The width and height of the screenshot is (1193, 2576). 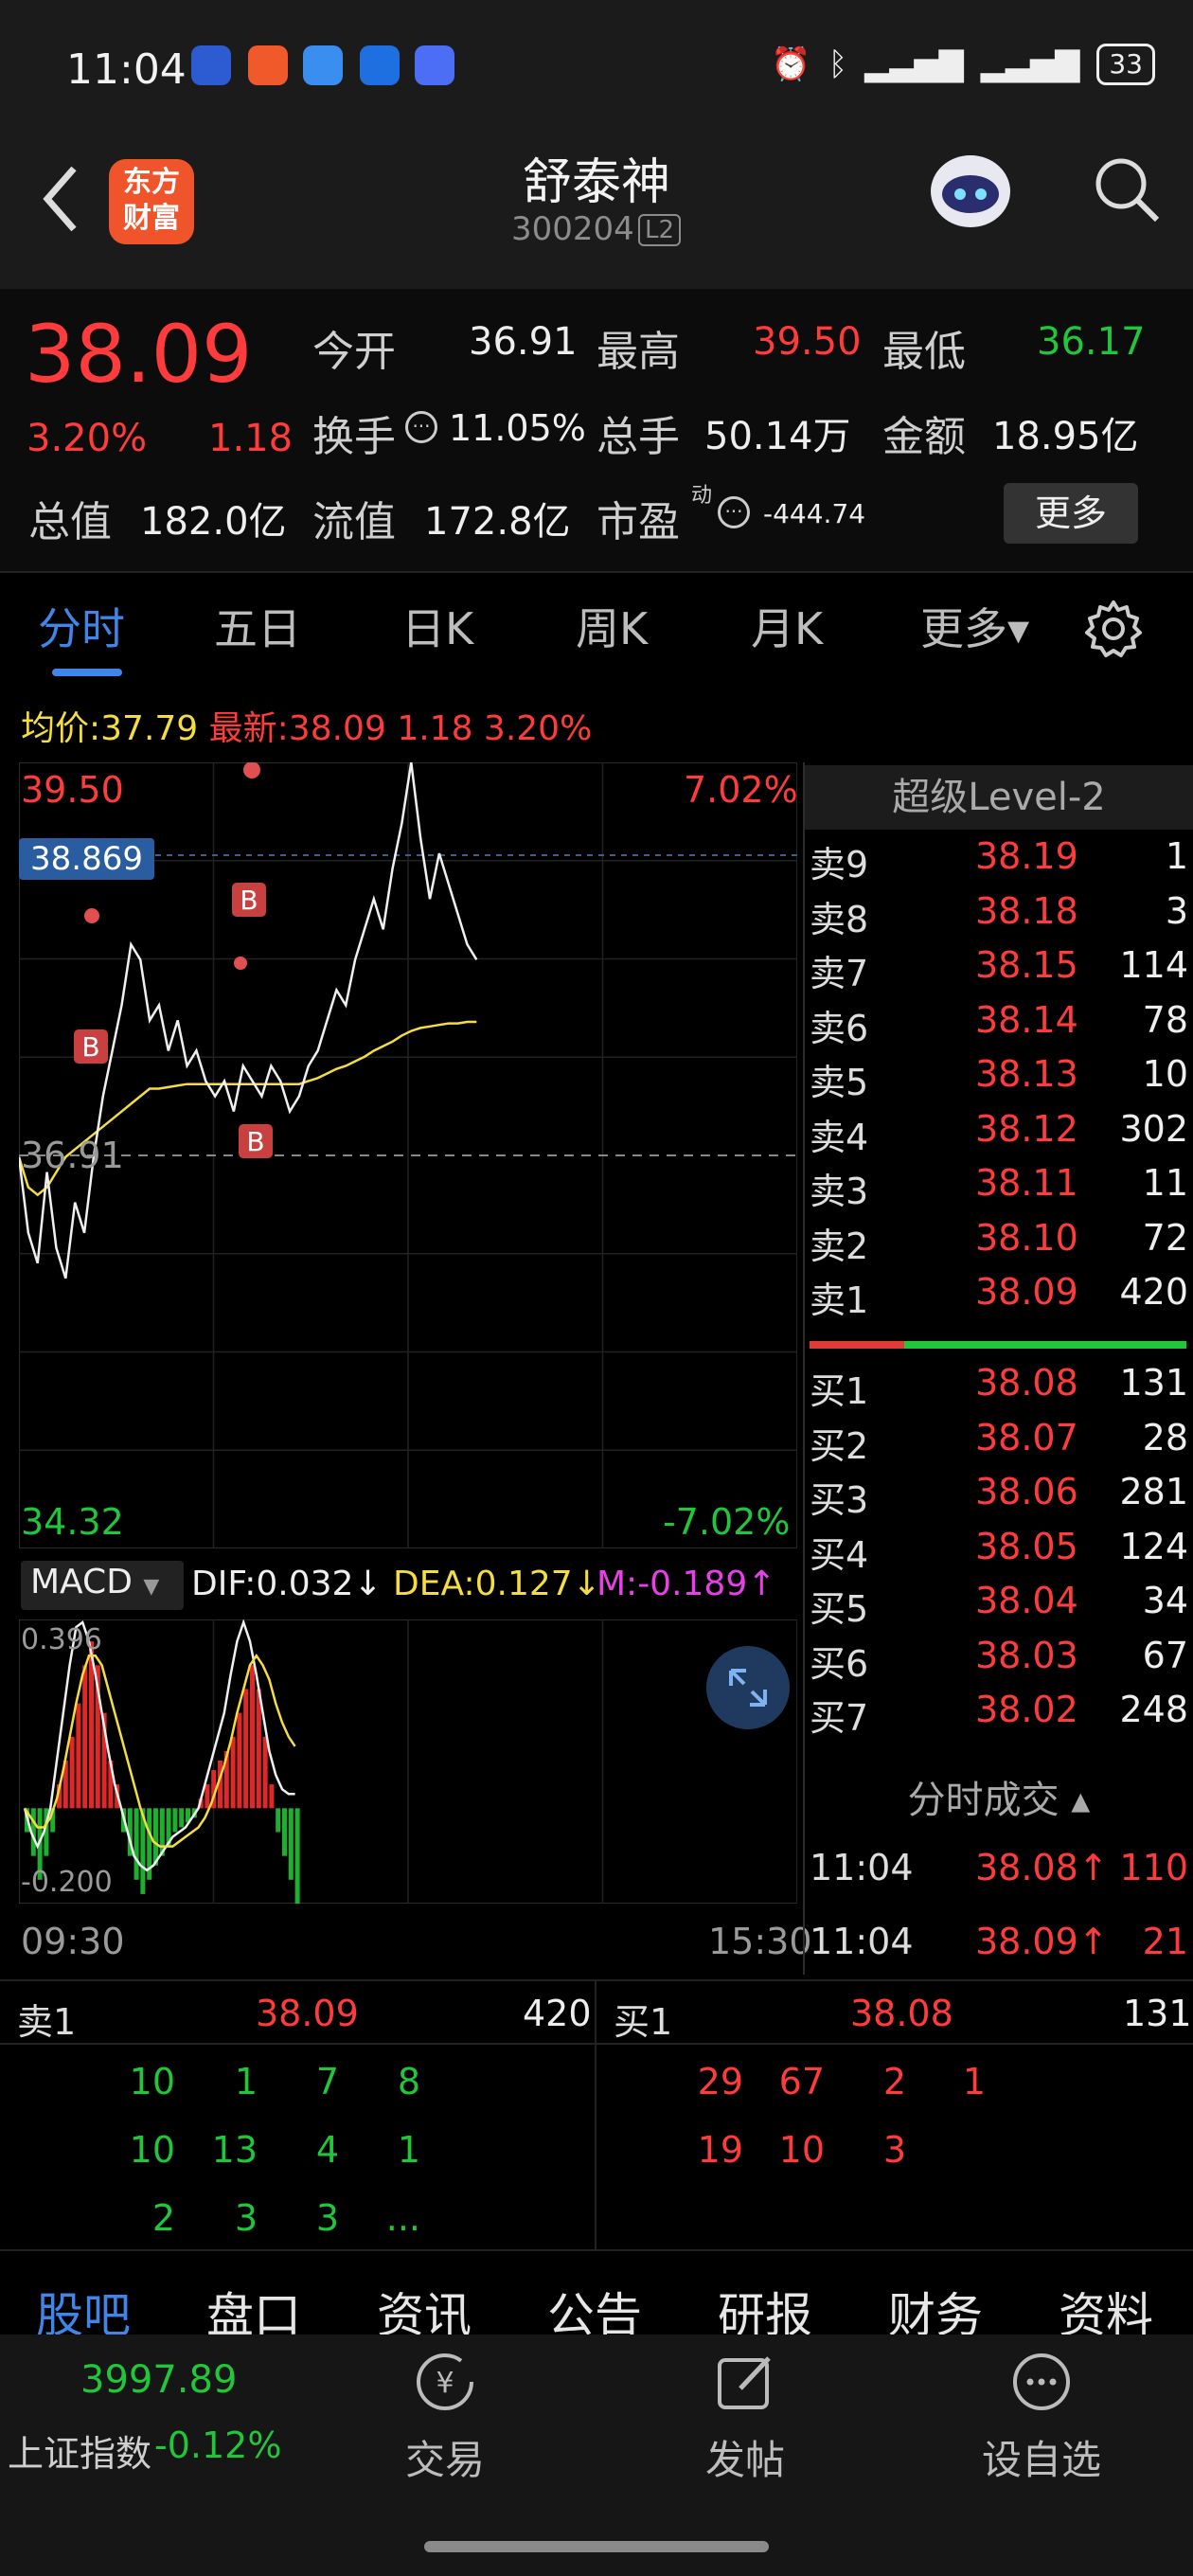 What do you see at coordinates (999, 1244) in the screenshot?
I see `ask-row: 卖2 38.10 72` at bounding box center [999, 1244].